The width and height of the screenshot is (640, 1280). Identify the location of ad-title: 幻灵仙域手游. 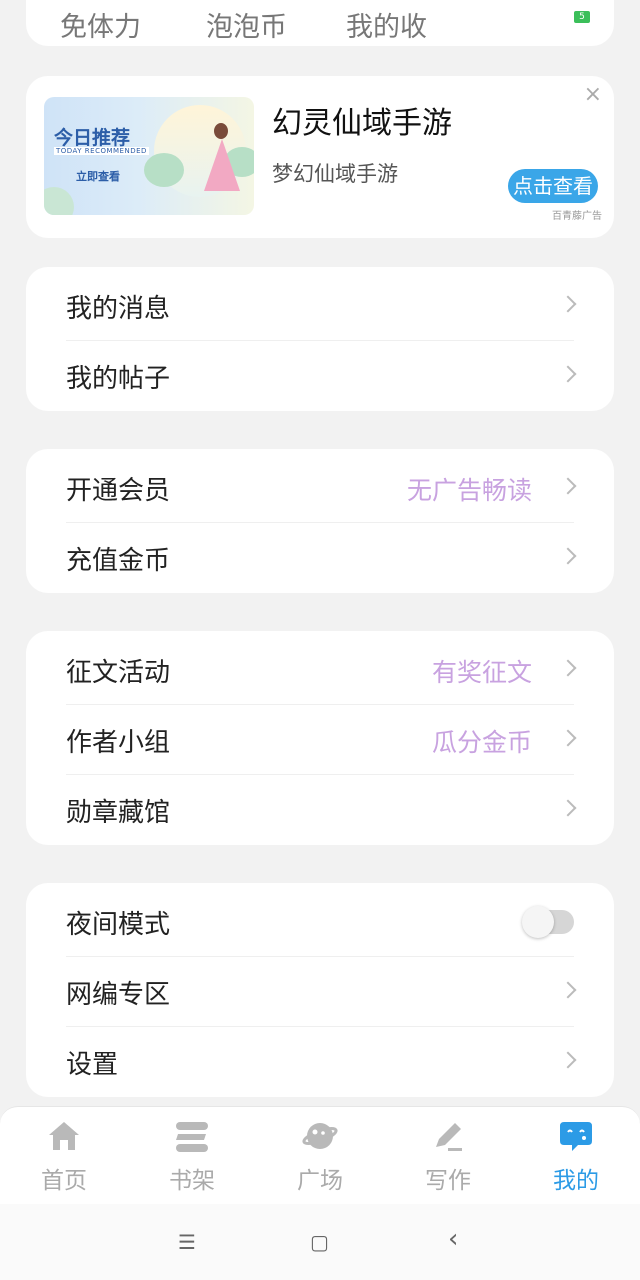
(362, 120).